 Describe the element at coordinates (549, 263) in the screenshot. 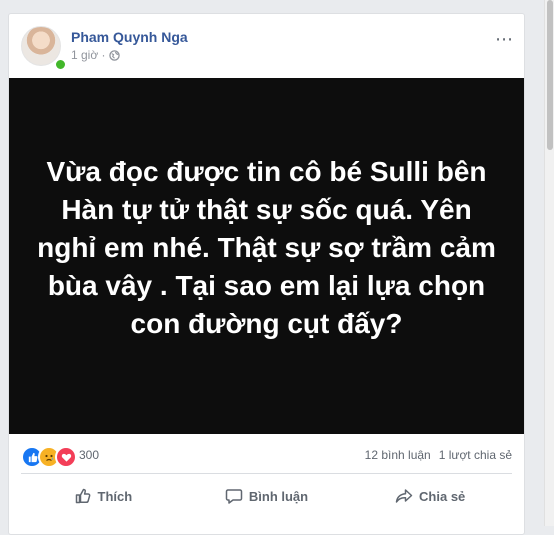

I see `page-scrollbar` at that location.